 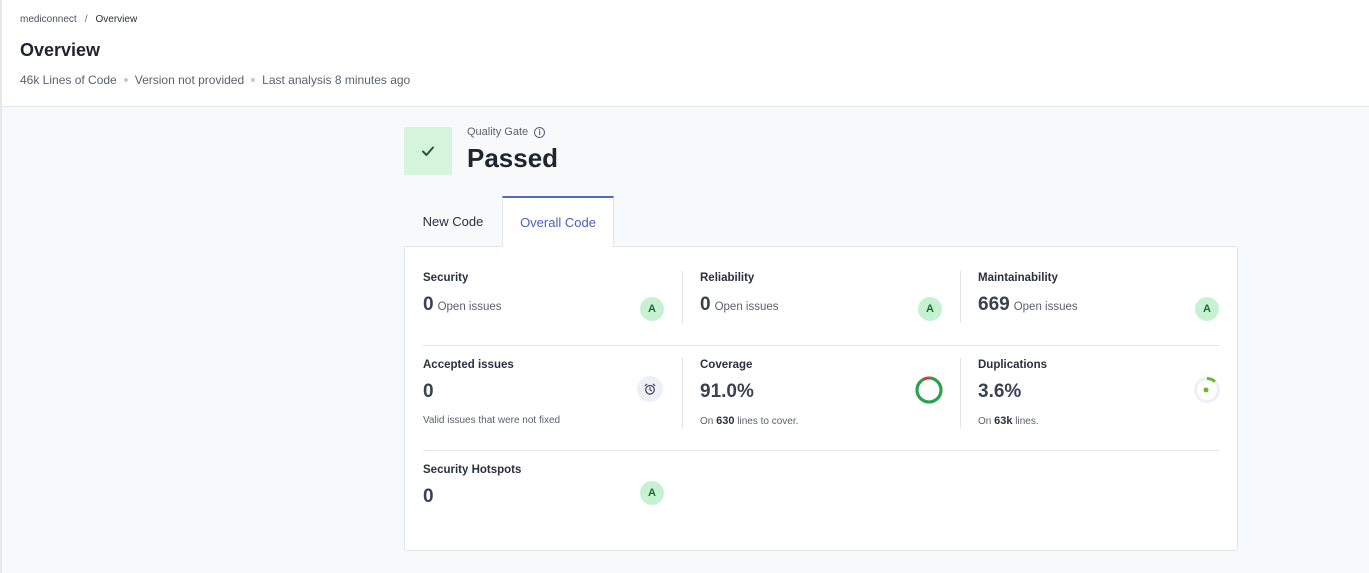 I want to click on duplications-donut-chart, so click(x=1207, y=390).